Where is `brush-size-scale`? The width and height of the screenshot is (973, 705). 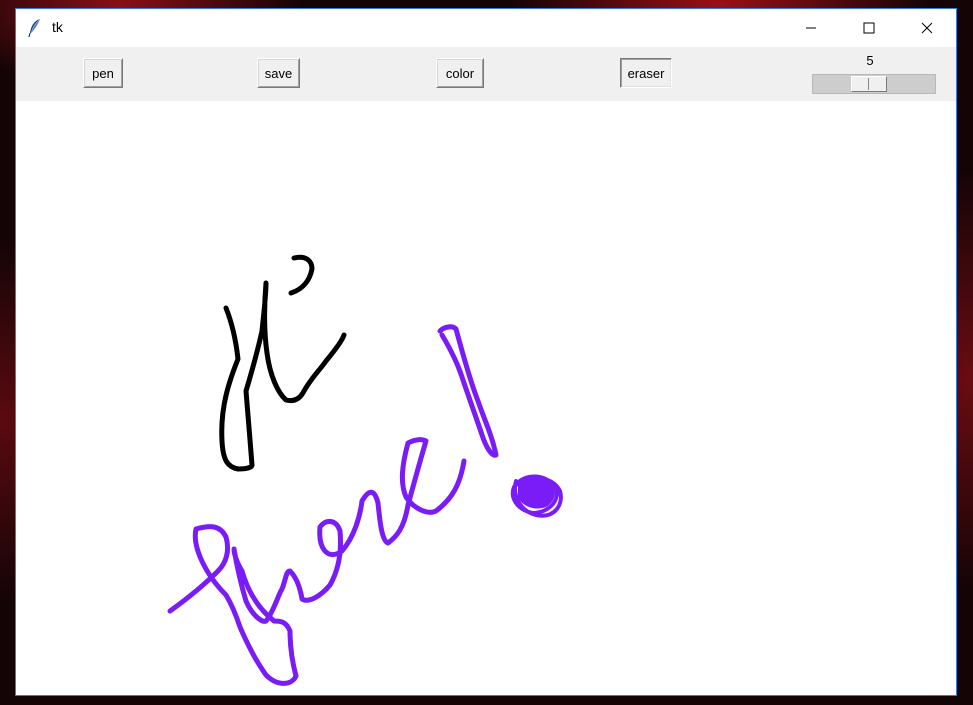
brush-size-scale is located at coordinates (874, 84).